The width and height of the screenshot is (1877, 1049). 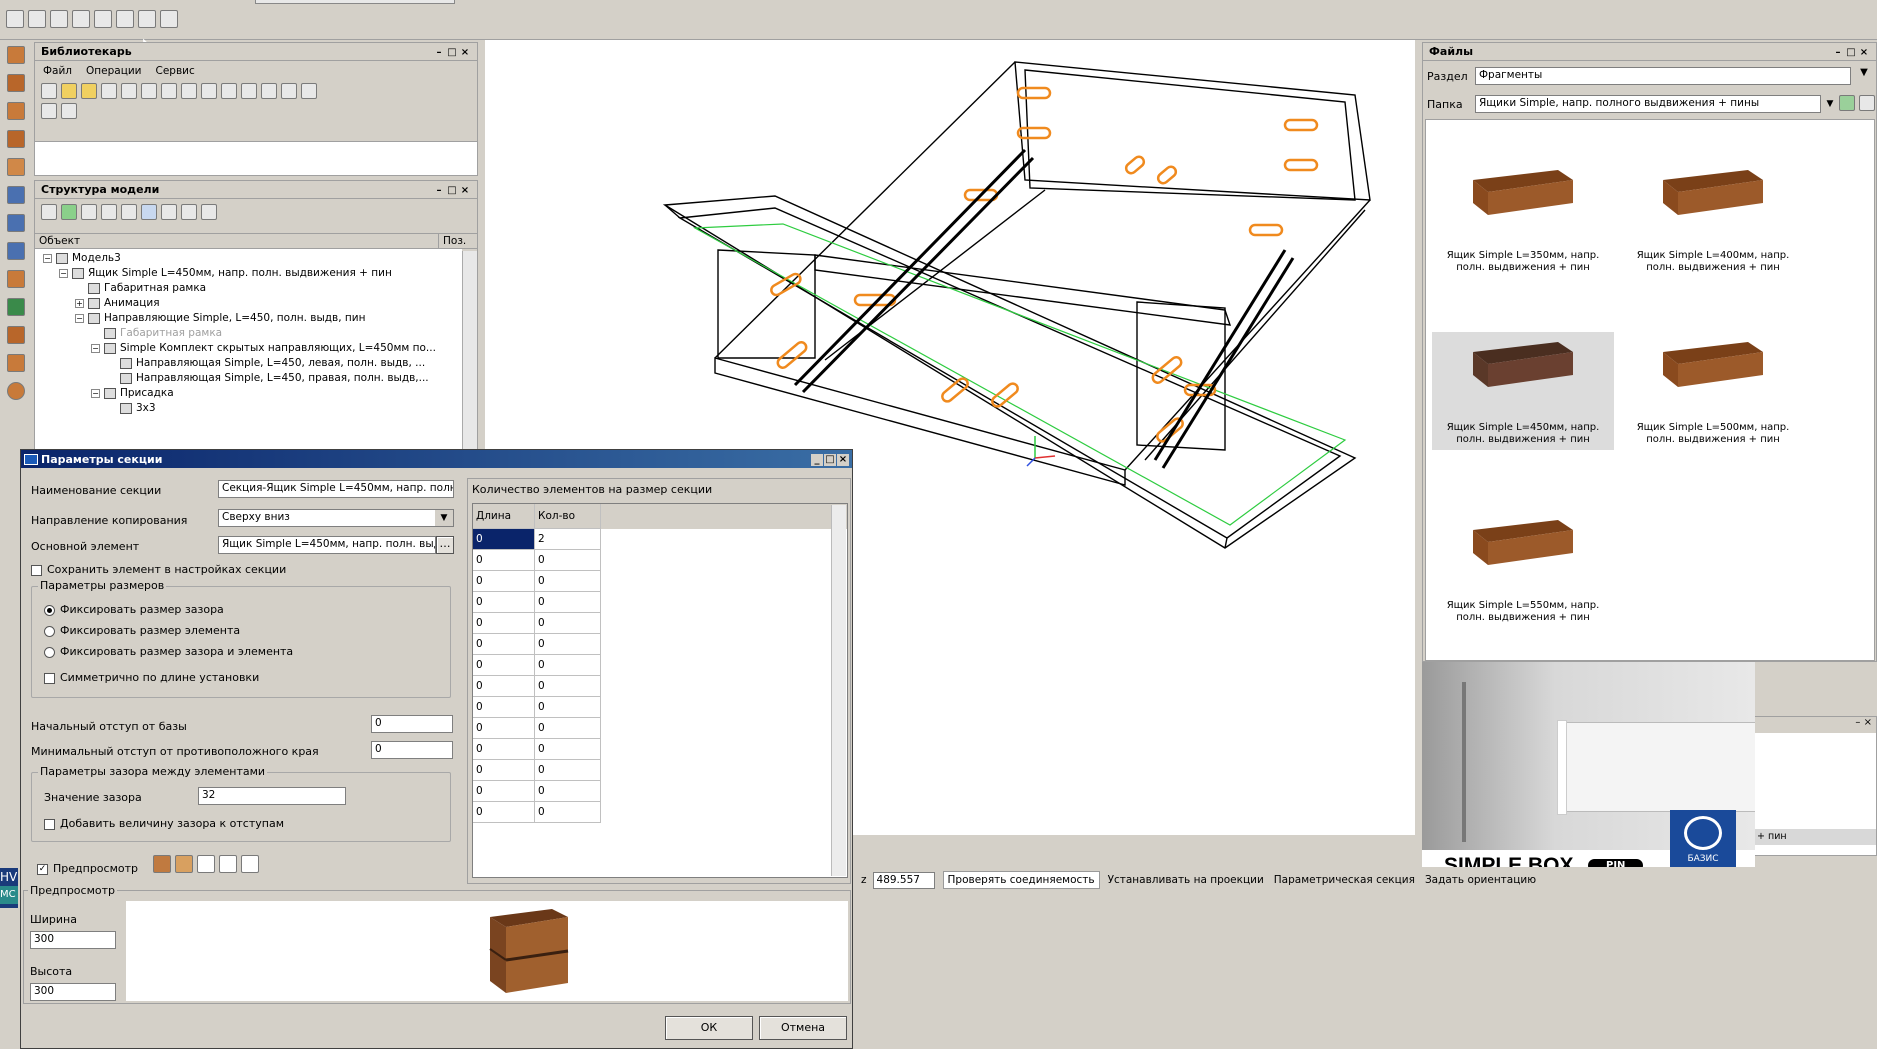 I want to click on open-folder-icon, so click(x=69, y=91).